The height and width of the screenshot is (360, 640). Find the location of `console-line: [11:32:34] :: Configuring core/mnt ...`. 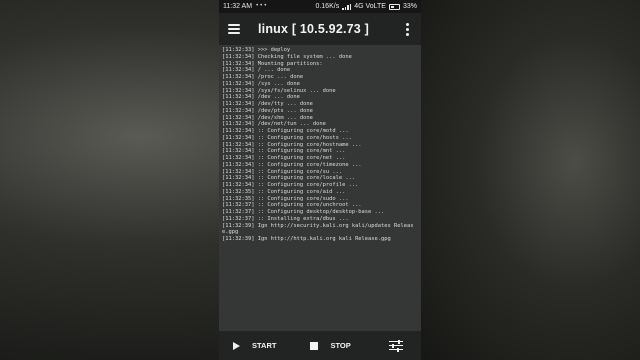

console-line: [11:32:34] :: Configuring core/mnt ... is located at coordinates (284, 151).